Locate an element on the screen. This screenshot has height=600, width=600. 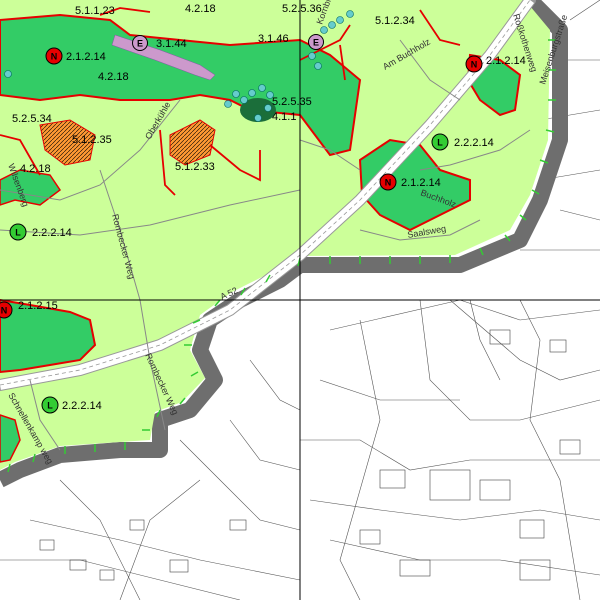
marker-l3: L is located at coordinates (50, 405).